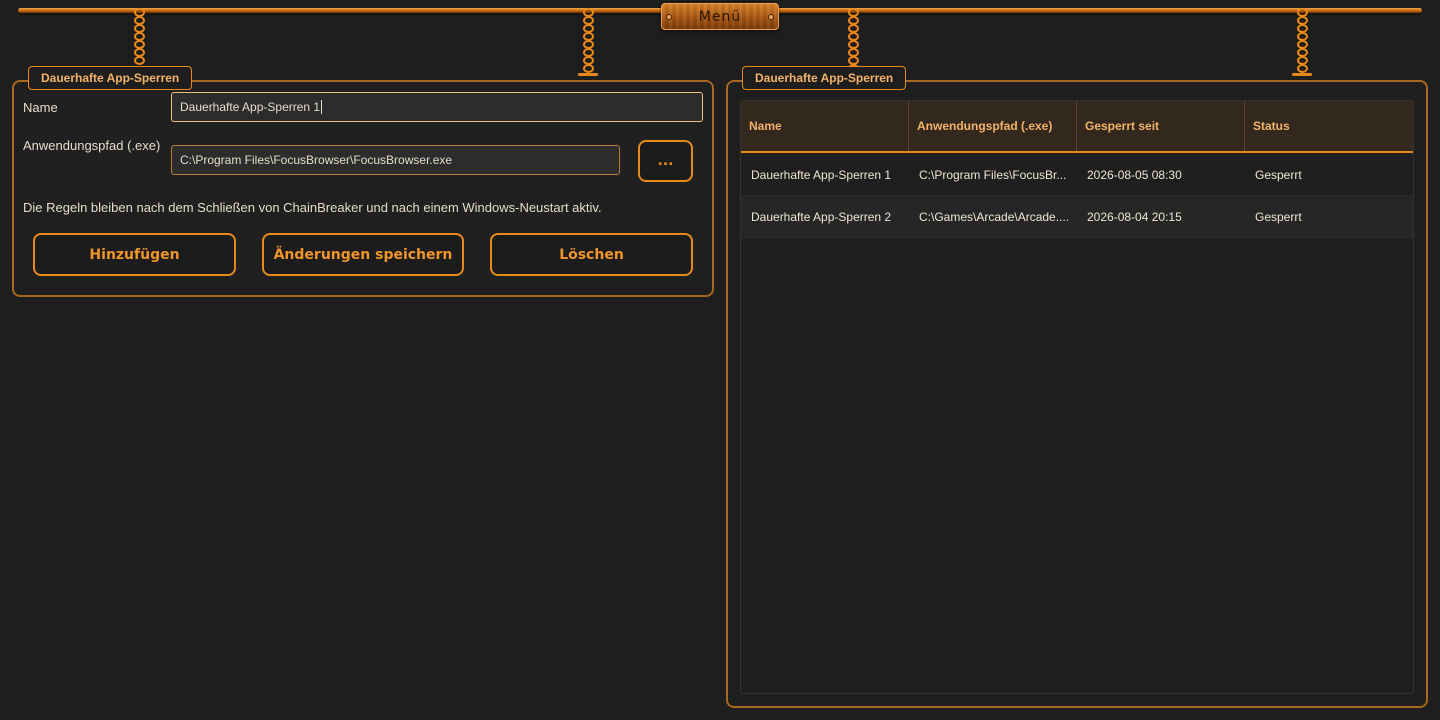 The height and width of the screenshot is (720, 1440). Describe the element at coordinates (250, 107) in the screenshot. I see `name-input-value: Dauerhafte App-Sperren 1` at that location.